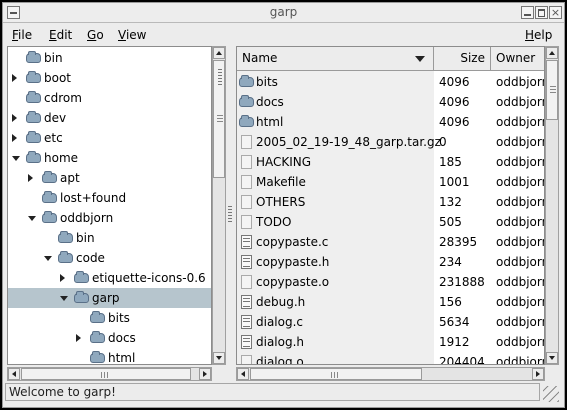  I want to click on tree-item-etiquette-icons-0-6: etiquette-icons-0.6, so click(109, 278).